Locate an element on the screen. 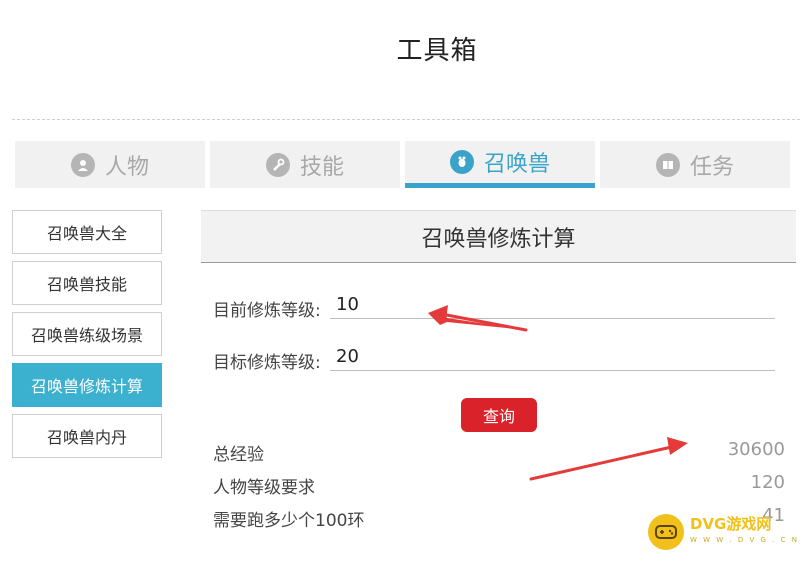  arrow-to-current-level is located at coordinates (478, 318).